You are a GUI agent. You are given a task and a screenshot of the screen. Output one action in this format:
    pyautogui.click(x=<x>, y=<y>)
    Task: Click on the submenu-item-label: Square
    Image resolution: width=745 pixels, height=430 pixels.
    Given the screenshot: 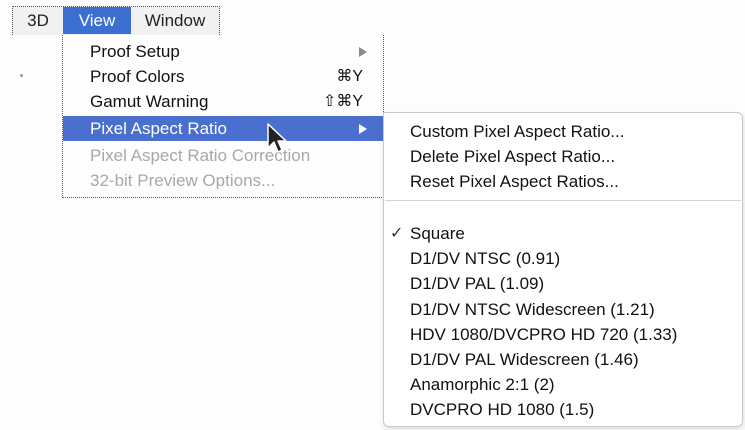 What is the action you would take?
    pyautogui.click(x=437, y=233)
    